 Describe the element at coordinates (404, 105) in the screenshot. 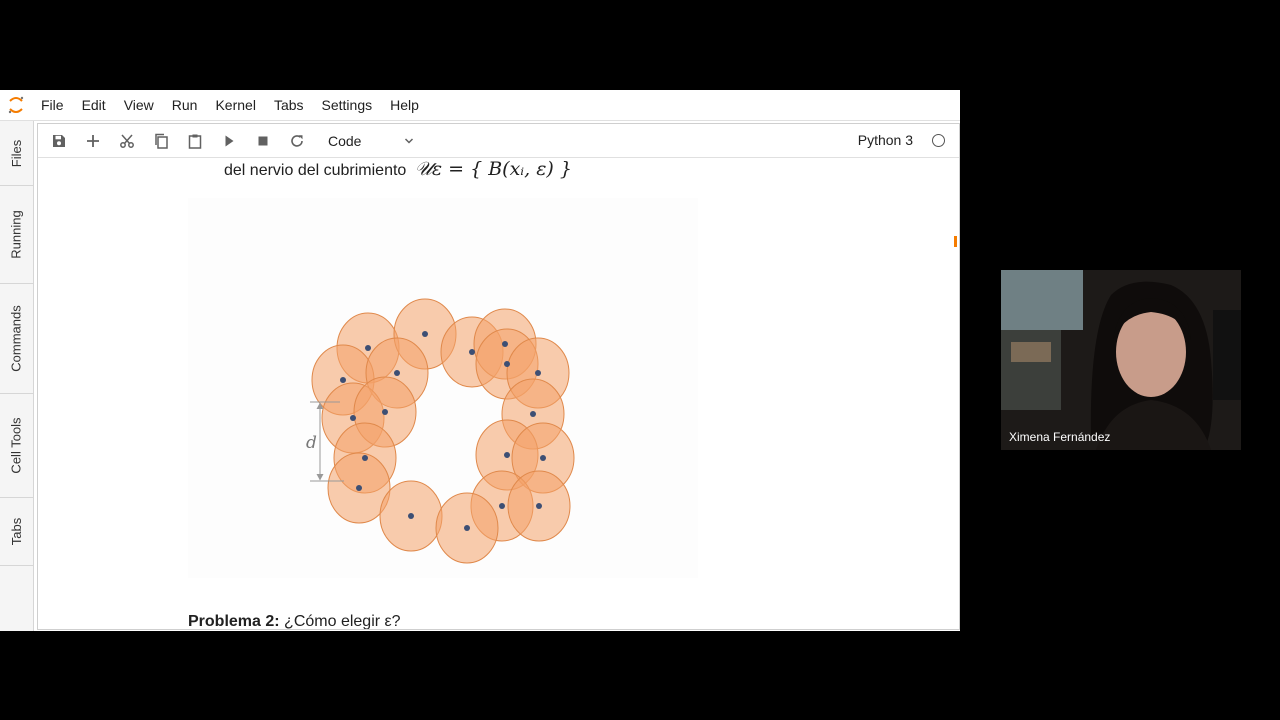

I see `menu-help: Help` at that location.